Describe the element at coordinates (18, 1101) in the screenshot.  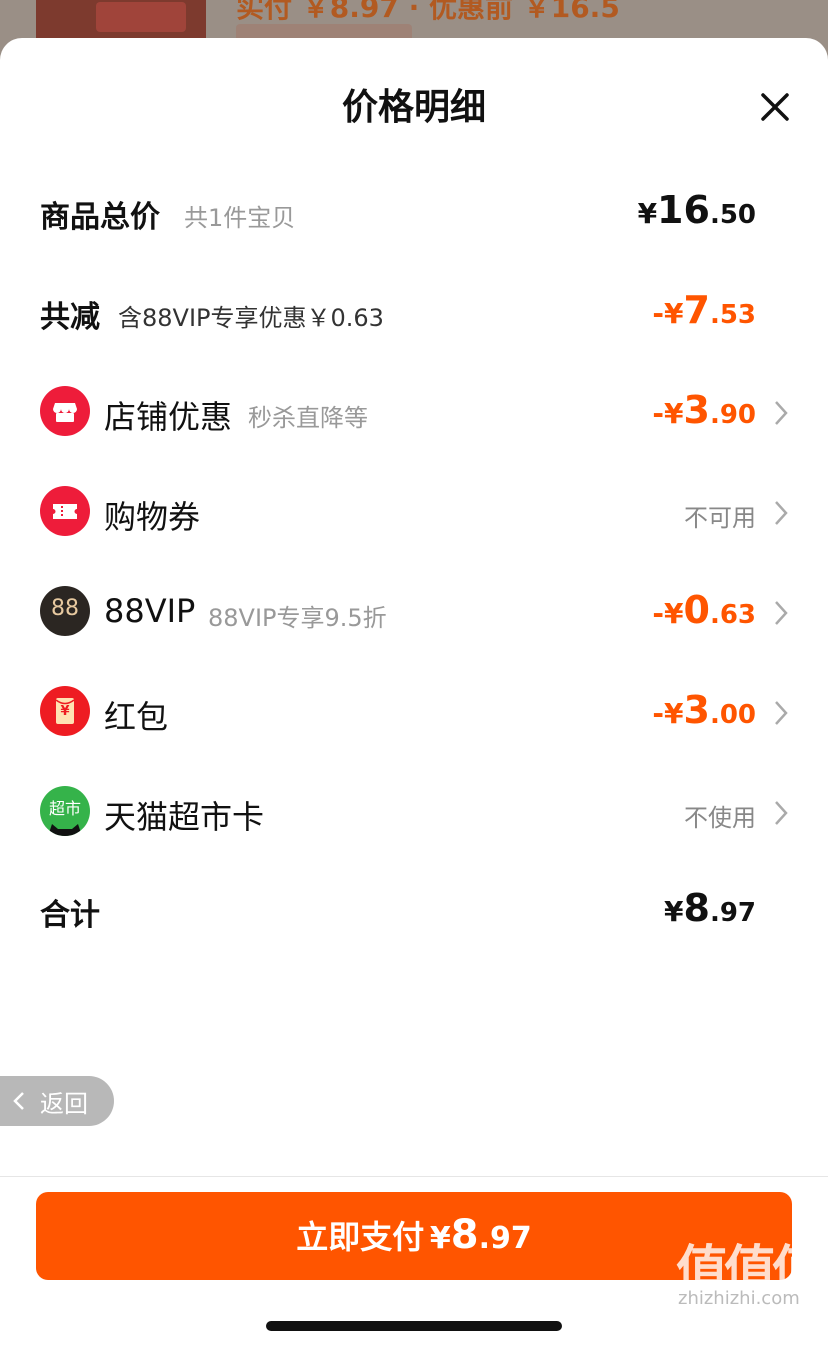
I see `chevron-left-icon` at that location.